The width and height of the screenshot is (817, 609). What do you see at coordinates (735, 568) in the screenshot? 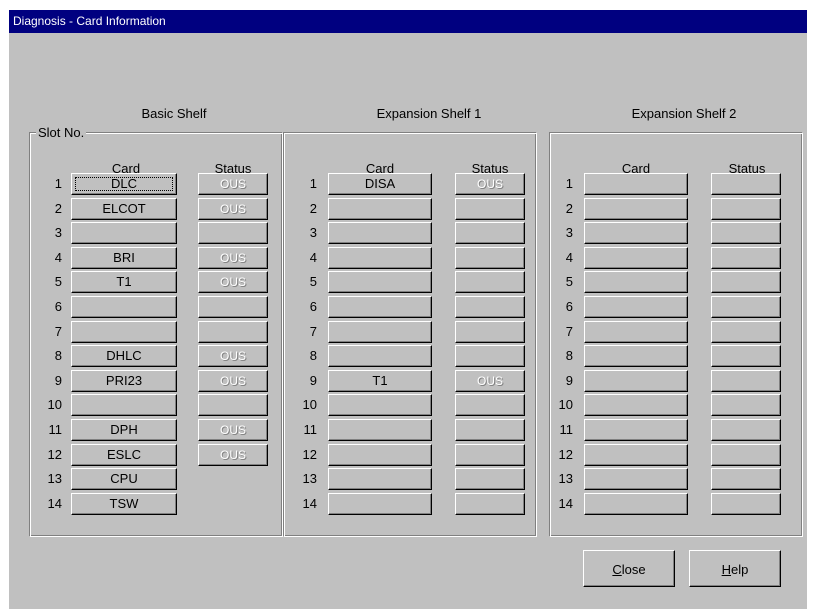
I see `help-button: Help` at bounding box center [735, 568].